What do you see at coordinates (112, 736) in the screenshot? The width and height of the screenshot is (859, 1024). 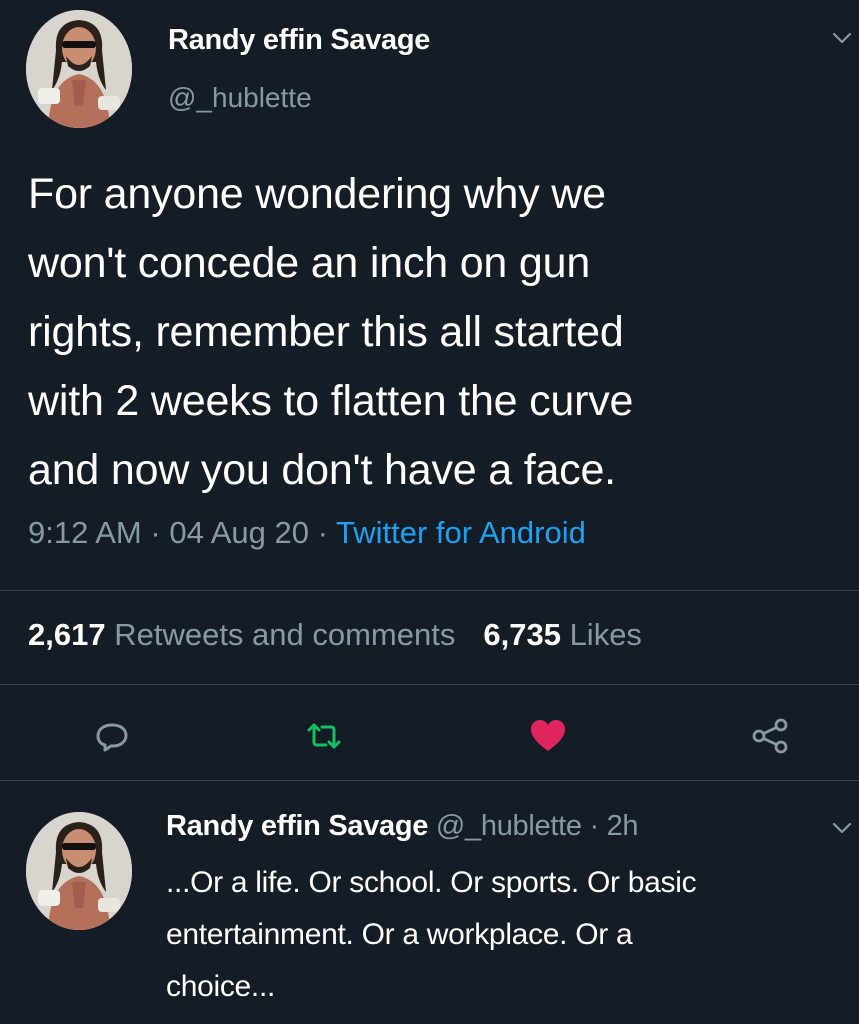 I see `reply-bubble-icon` at bounding box center [112, 736].